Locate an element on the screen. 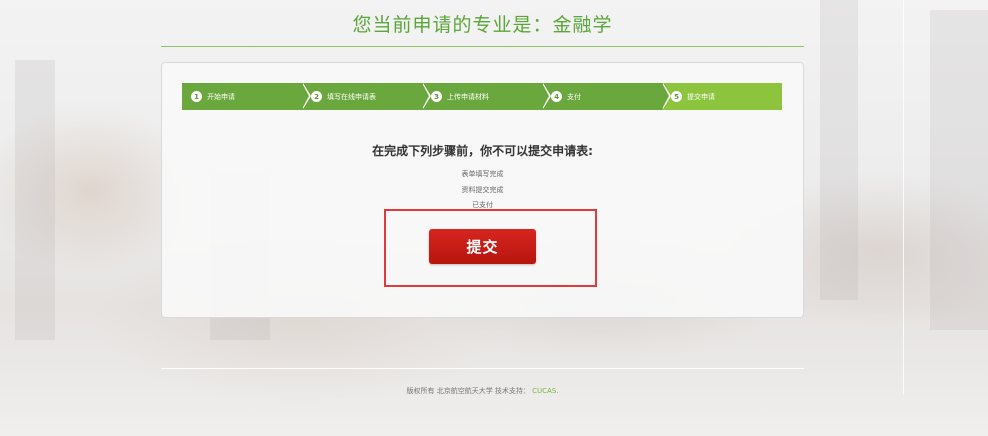 The image size is (988, 436). notice-title: 在完成下列步骤前，你不可以提交申请表: is located at coordinates (482, 151).